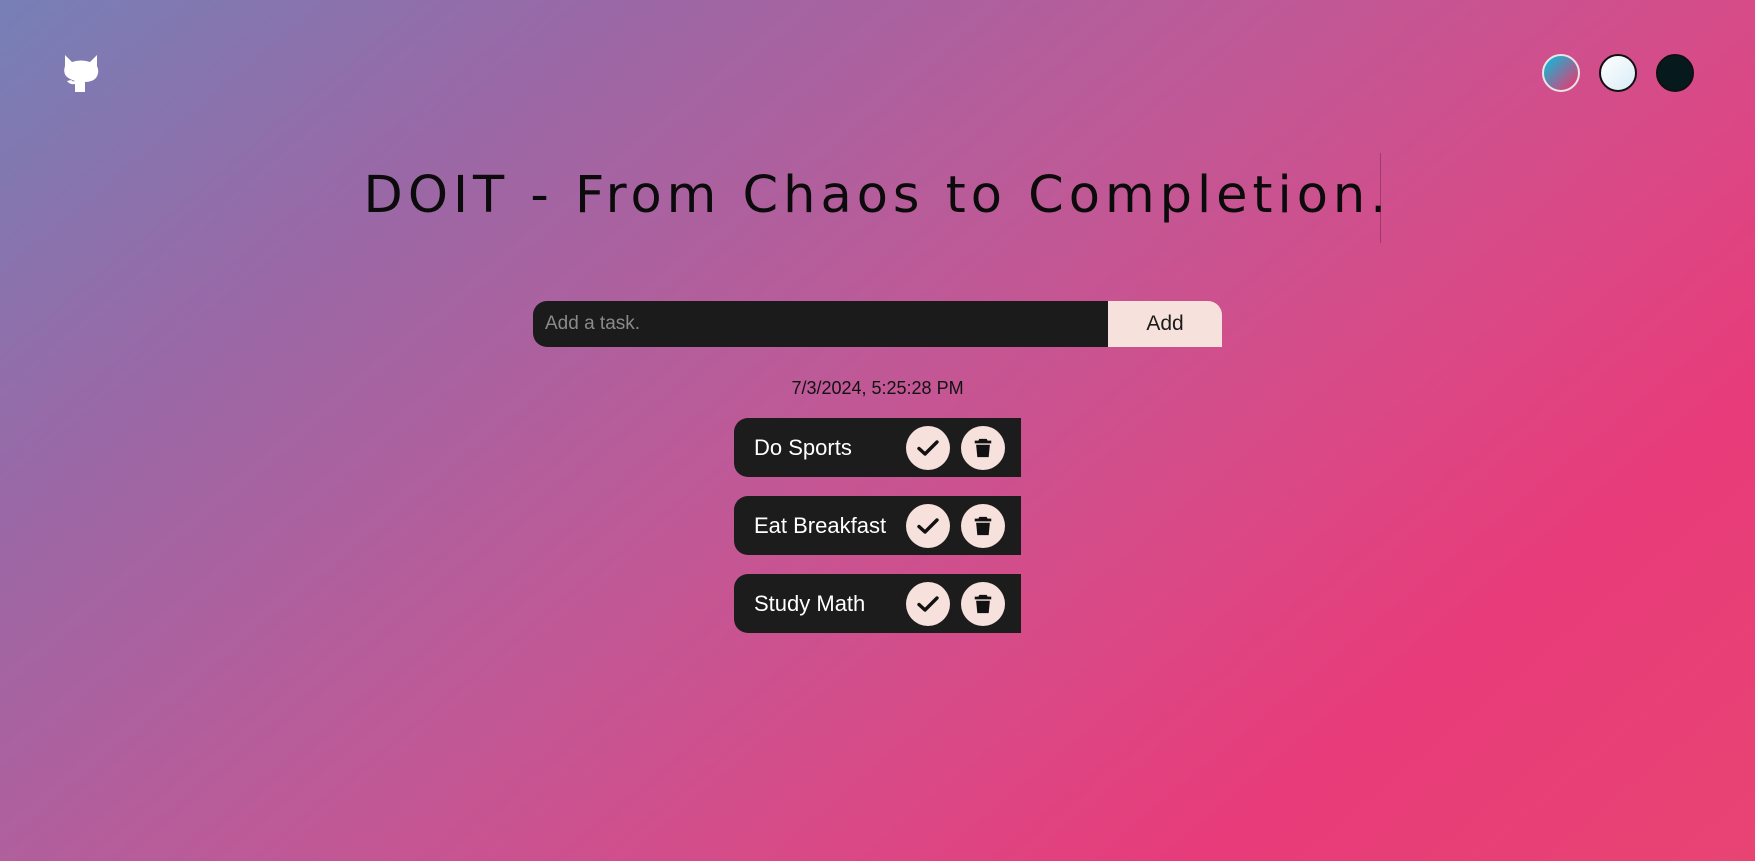 The height and width of the screenshot is (861, 1755). What do you see at coordinates (81, 73) in the screenshot?
I see `github-icon` at bounding box center [81, 73].